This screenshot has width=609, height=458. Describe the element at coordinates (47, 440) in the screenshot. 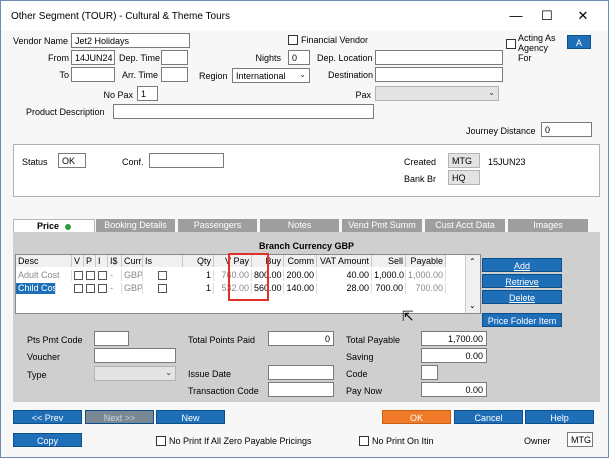

I see `copy-button: Copy` at that location.